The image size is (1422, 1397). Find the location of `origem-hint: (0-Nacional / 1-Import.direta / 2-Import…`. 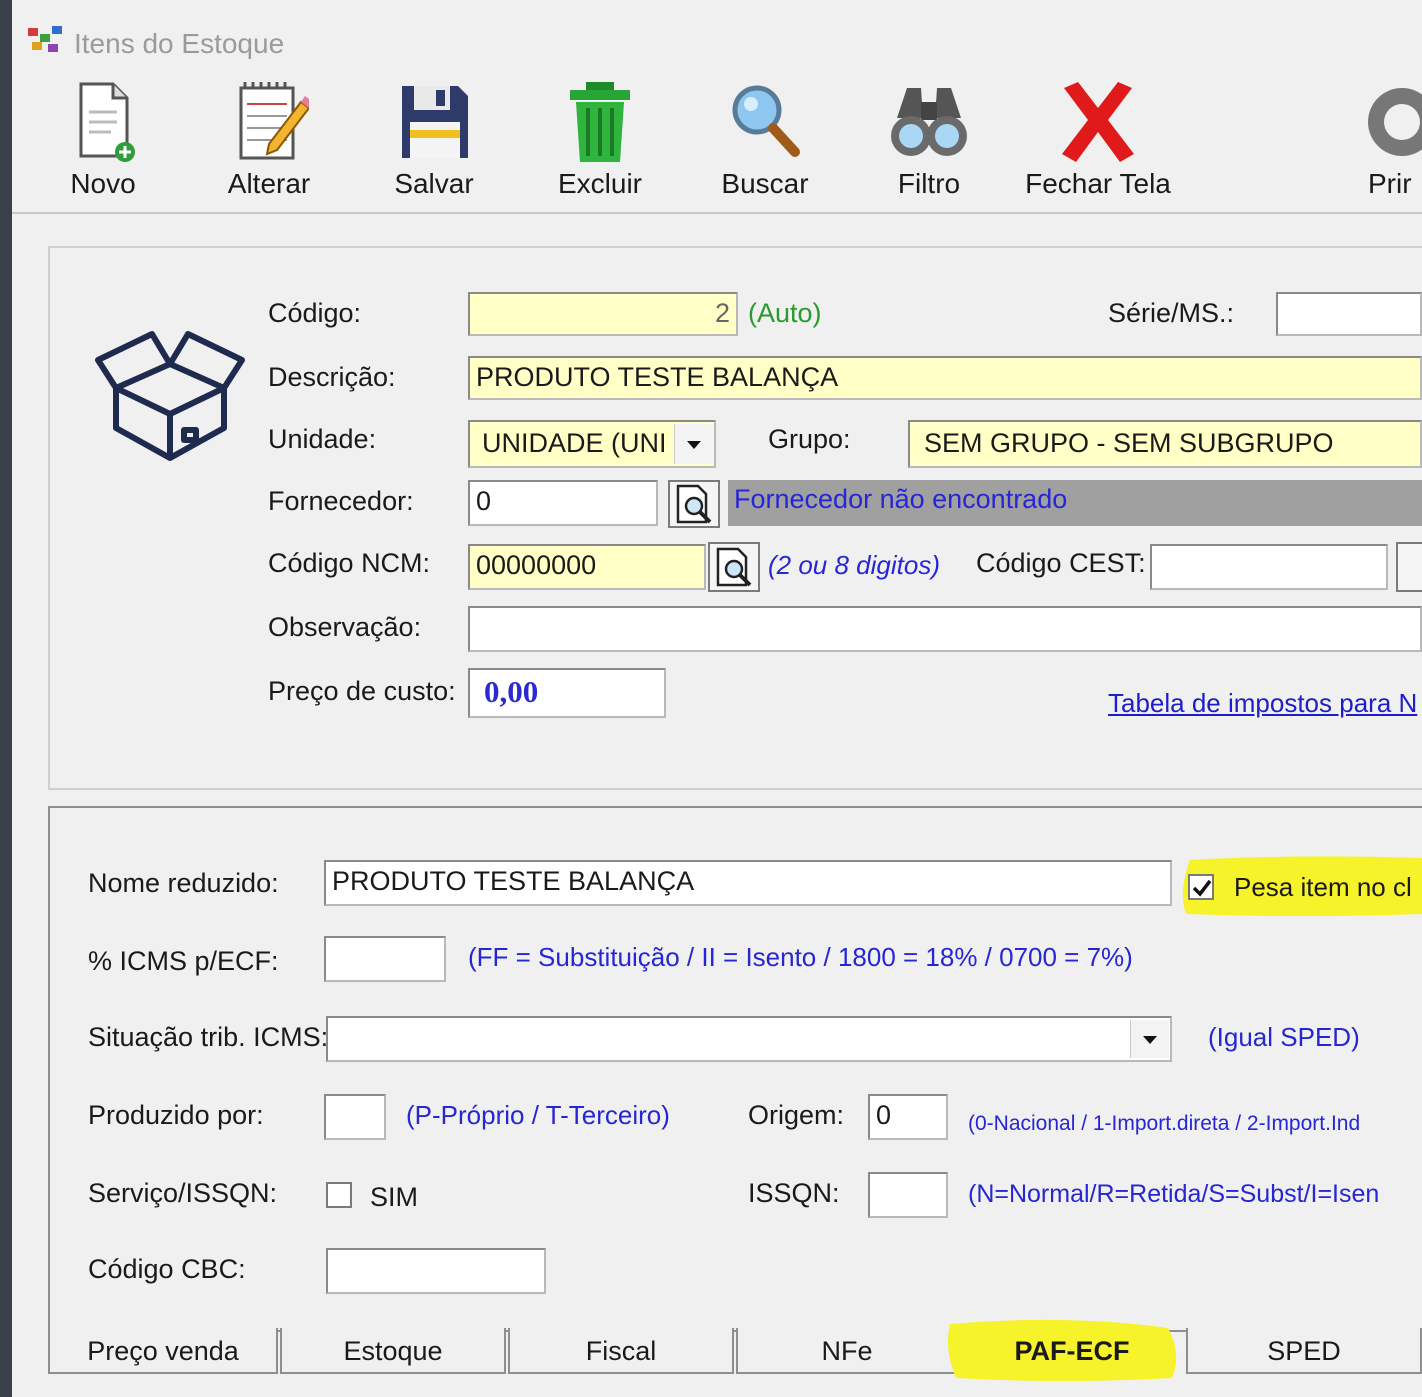

origem-hint: (0-Nacional / 1-Import.direta / 2-Import… is located at coordinates (1164, 1123).